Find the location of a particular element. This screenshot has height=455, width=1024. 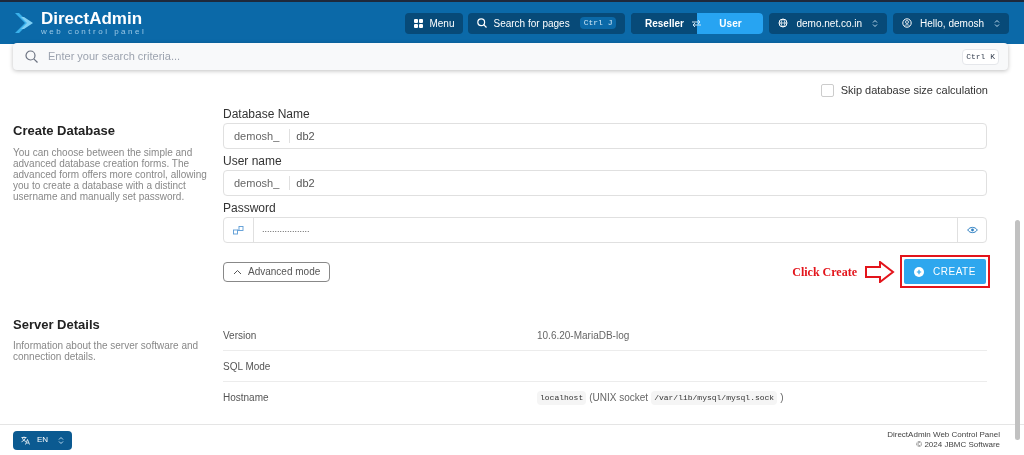

code-snippet: localhost is located at coordinates (562, 397).